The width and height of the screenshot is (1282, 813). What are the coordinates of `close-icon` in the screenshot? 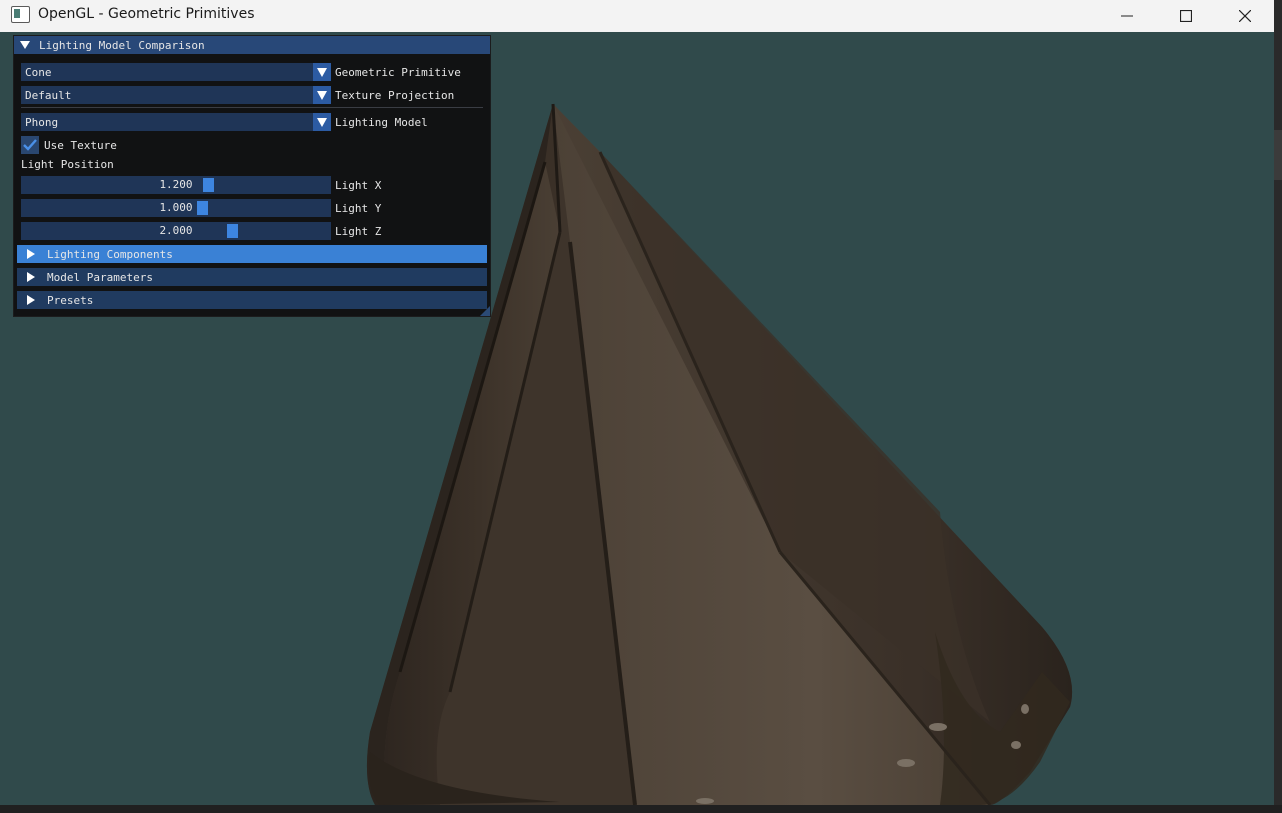 It's located at (1245, 16).